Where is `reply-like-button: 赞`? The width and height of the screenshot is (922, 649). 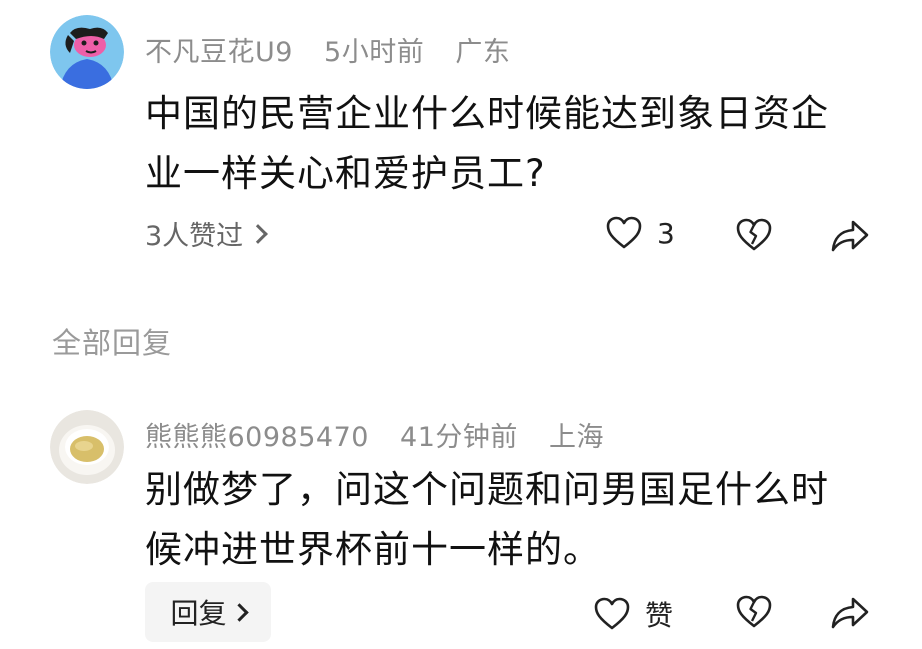 reply-like-button: 赞 is located at coordinates (633, 614).